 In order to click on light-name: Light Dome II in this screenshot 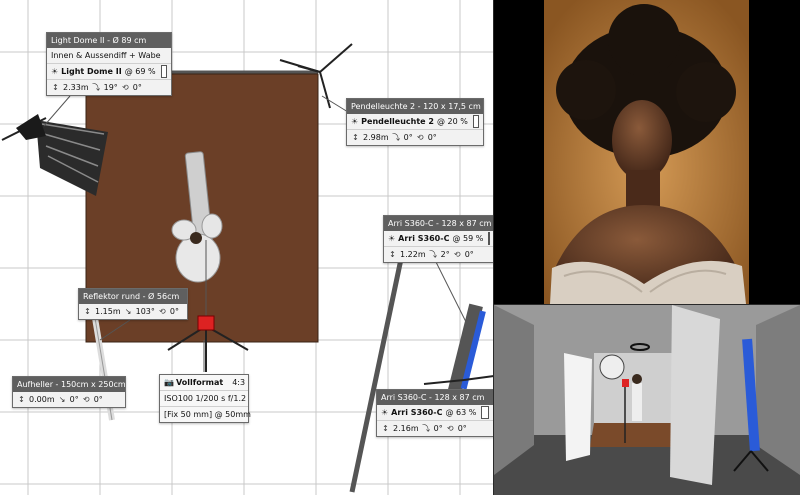, I will do `click(91, 71)`.